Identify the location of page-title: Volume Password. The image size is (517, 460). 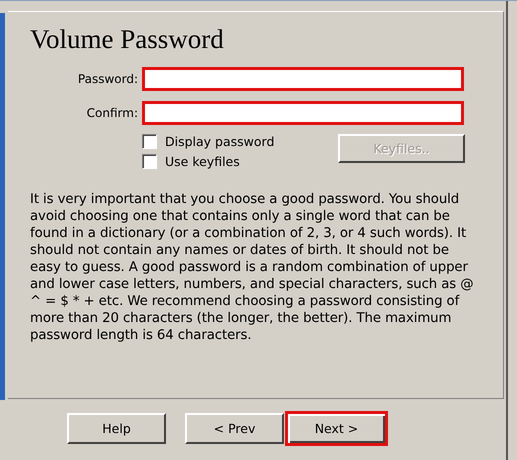
(127, 39).